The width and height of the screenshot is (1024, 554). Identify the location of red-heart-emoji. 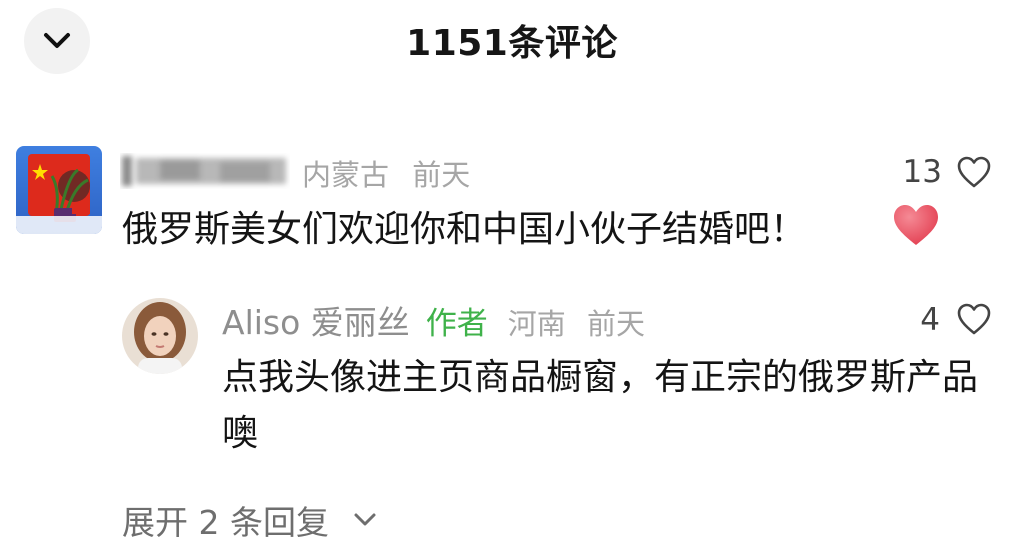
(916, 225).